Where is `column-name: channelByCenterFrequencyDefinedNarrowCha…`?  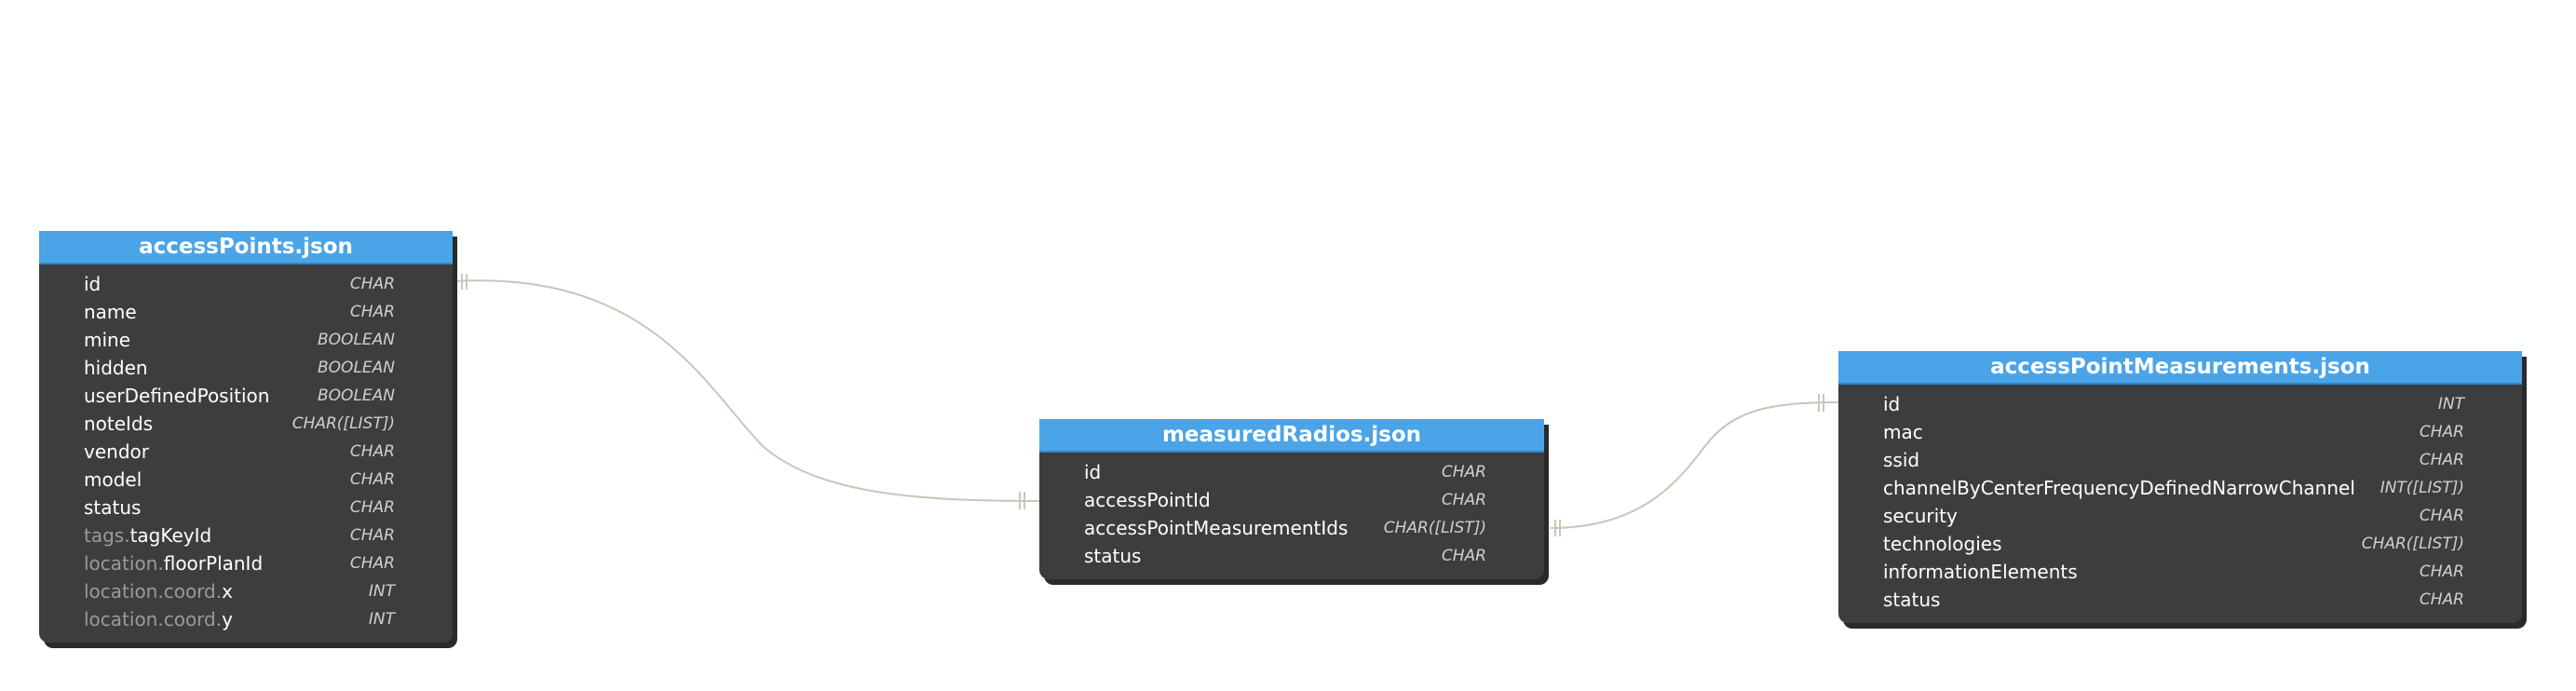 column-name: channelByCenterFrequencyDefinedNarrowCha… is located at coordinates (2119, 488).